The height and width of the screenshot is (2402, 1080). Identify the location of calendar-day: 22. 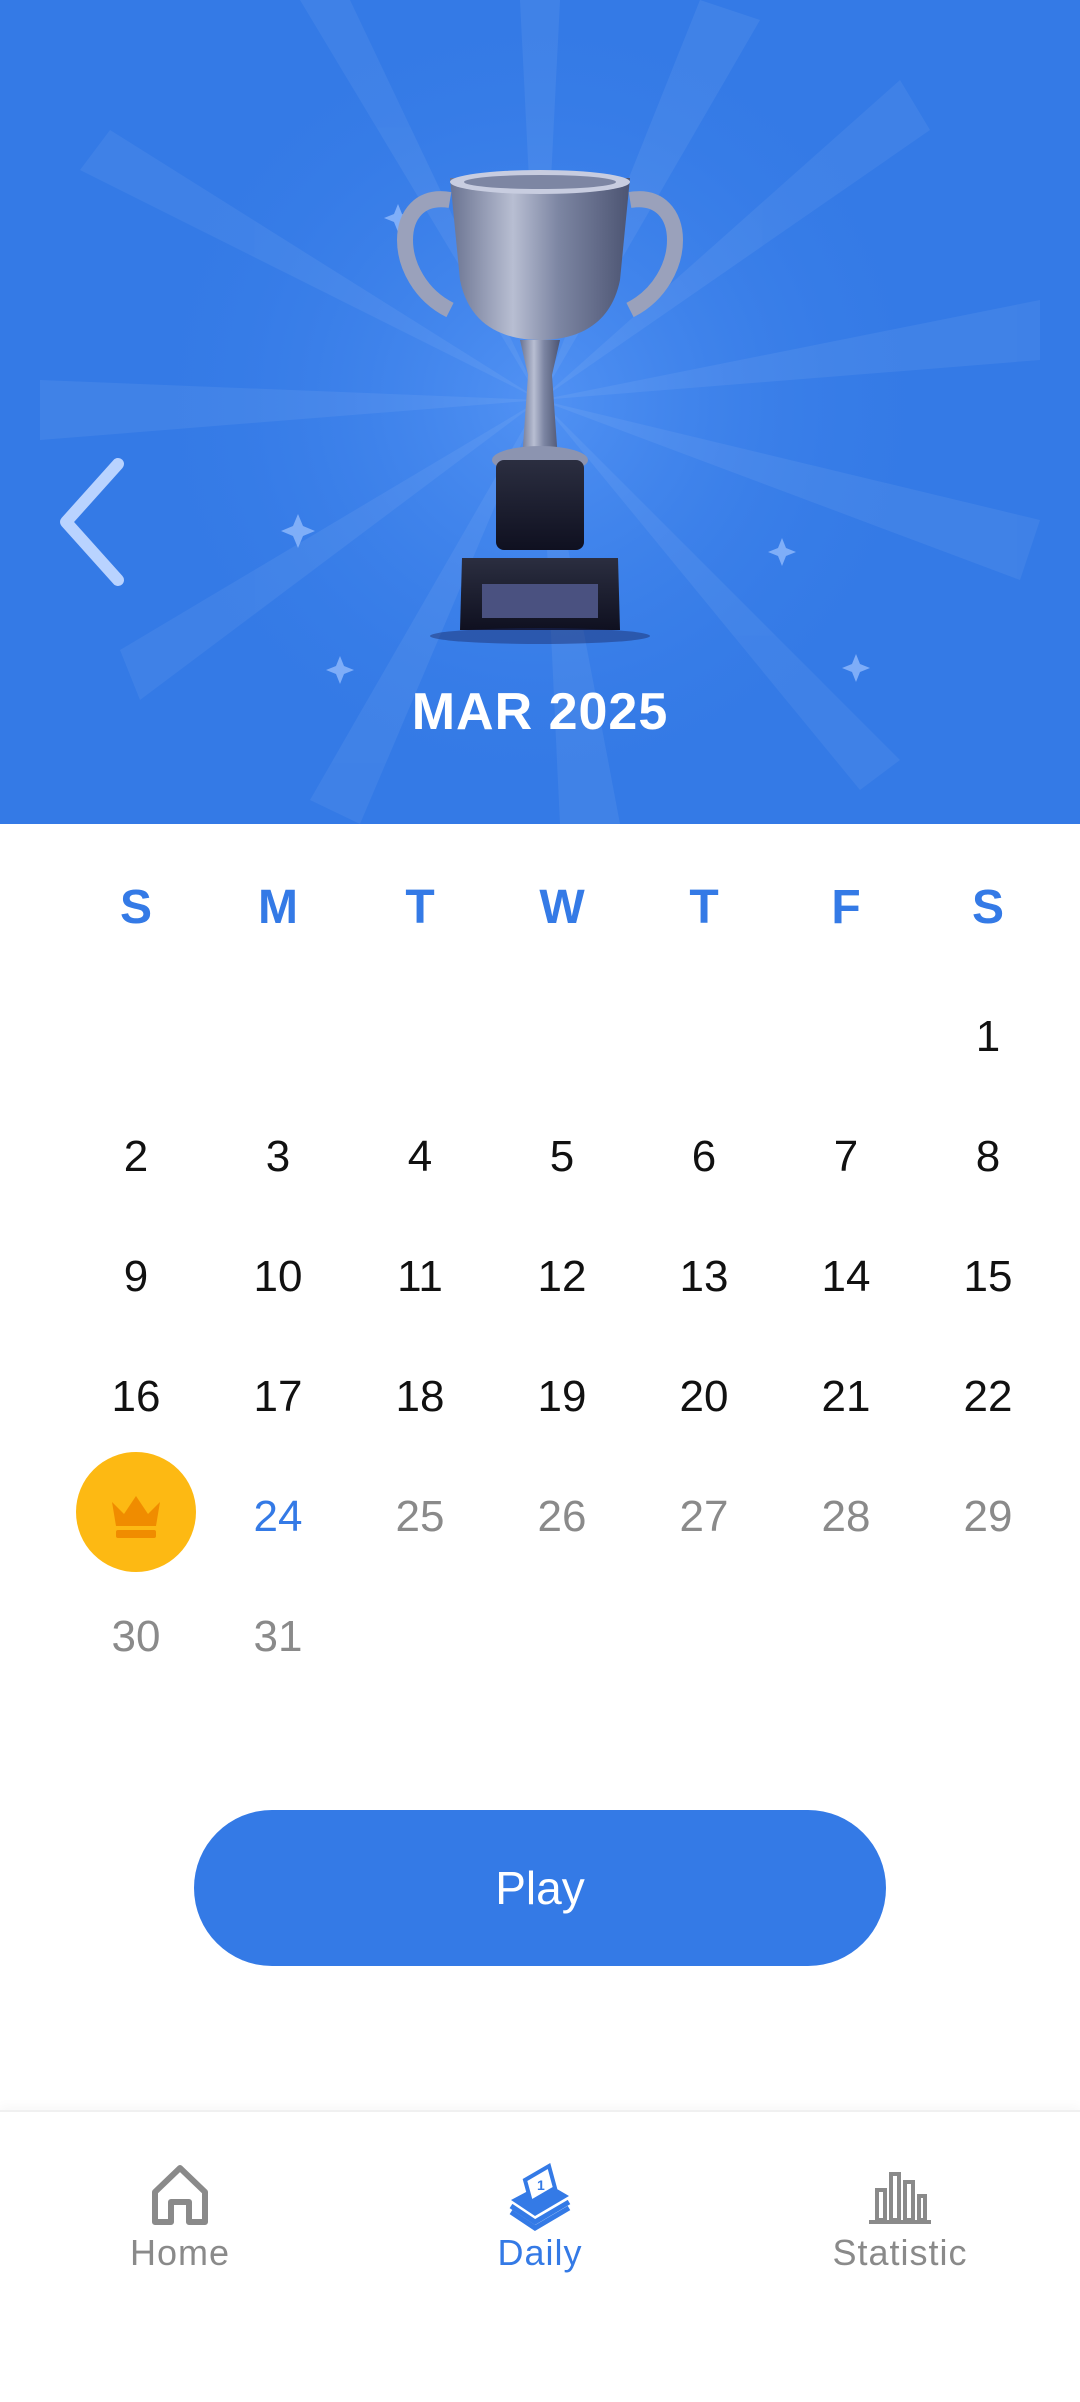
(988, 1397).